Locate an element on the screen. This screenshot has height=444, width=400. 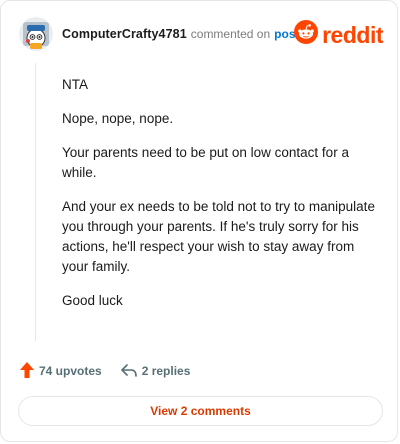
comment-author: ComputerCrafty4781 is located at coordinates (124, 34).